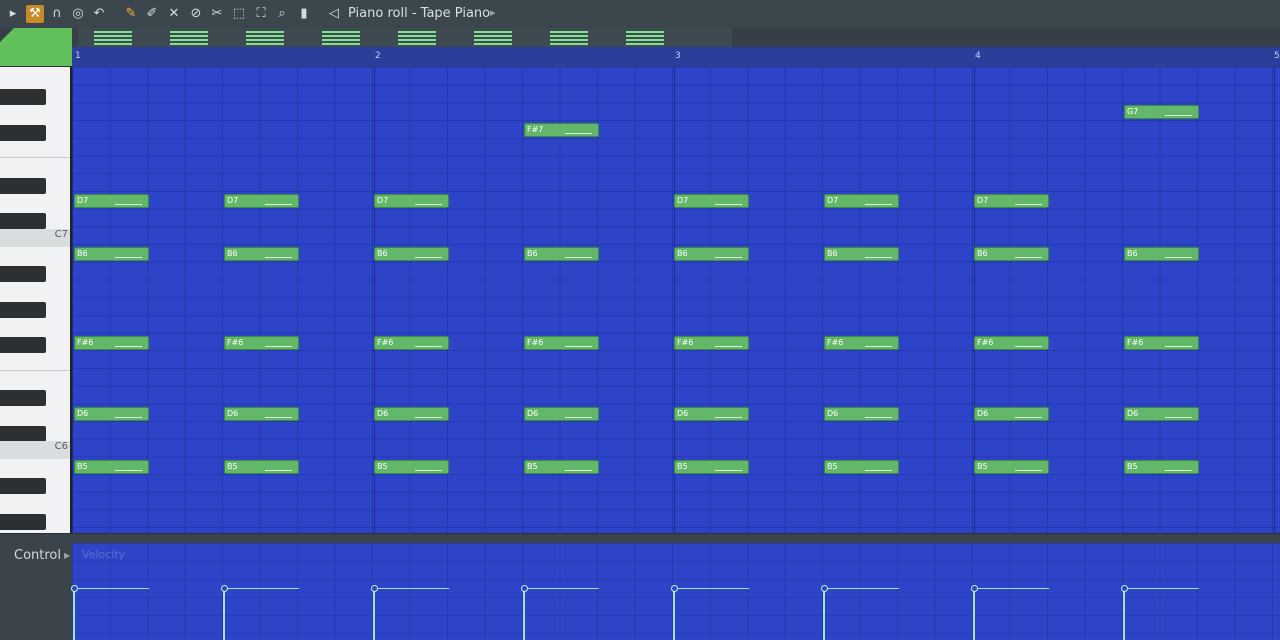  What do you see at coordinates (36, 300) in the screenshot?
I see `piano-keyboard: C7 C6` at bounding box center [36, 300].